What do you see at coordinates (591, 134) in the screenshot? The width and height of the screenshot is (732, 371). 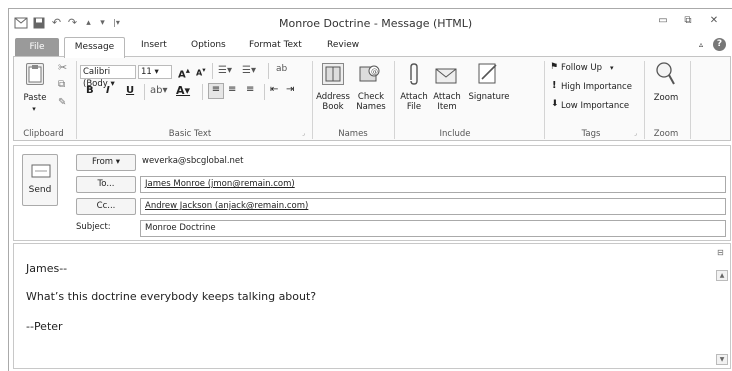 I see `tags-group-label: Tags` at bounding box center [591, 134].